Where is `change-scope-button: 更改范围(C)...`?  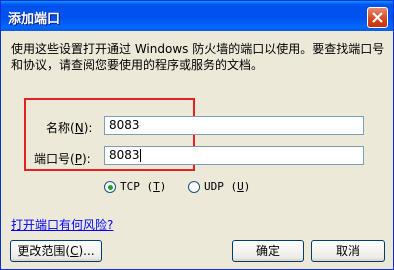 change-scope-button: 更改范围(C)... is located at coordinates (56, 251).